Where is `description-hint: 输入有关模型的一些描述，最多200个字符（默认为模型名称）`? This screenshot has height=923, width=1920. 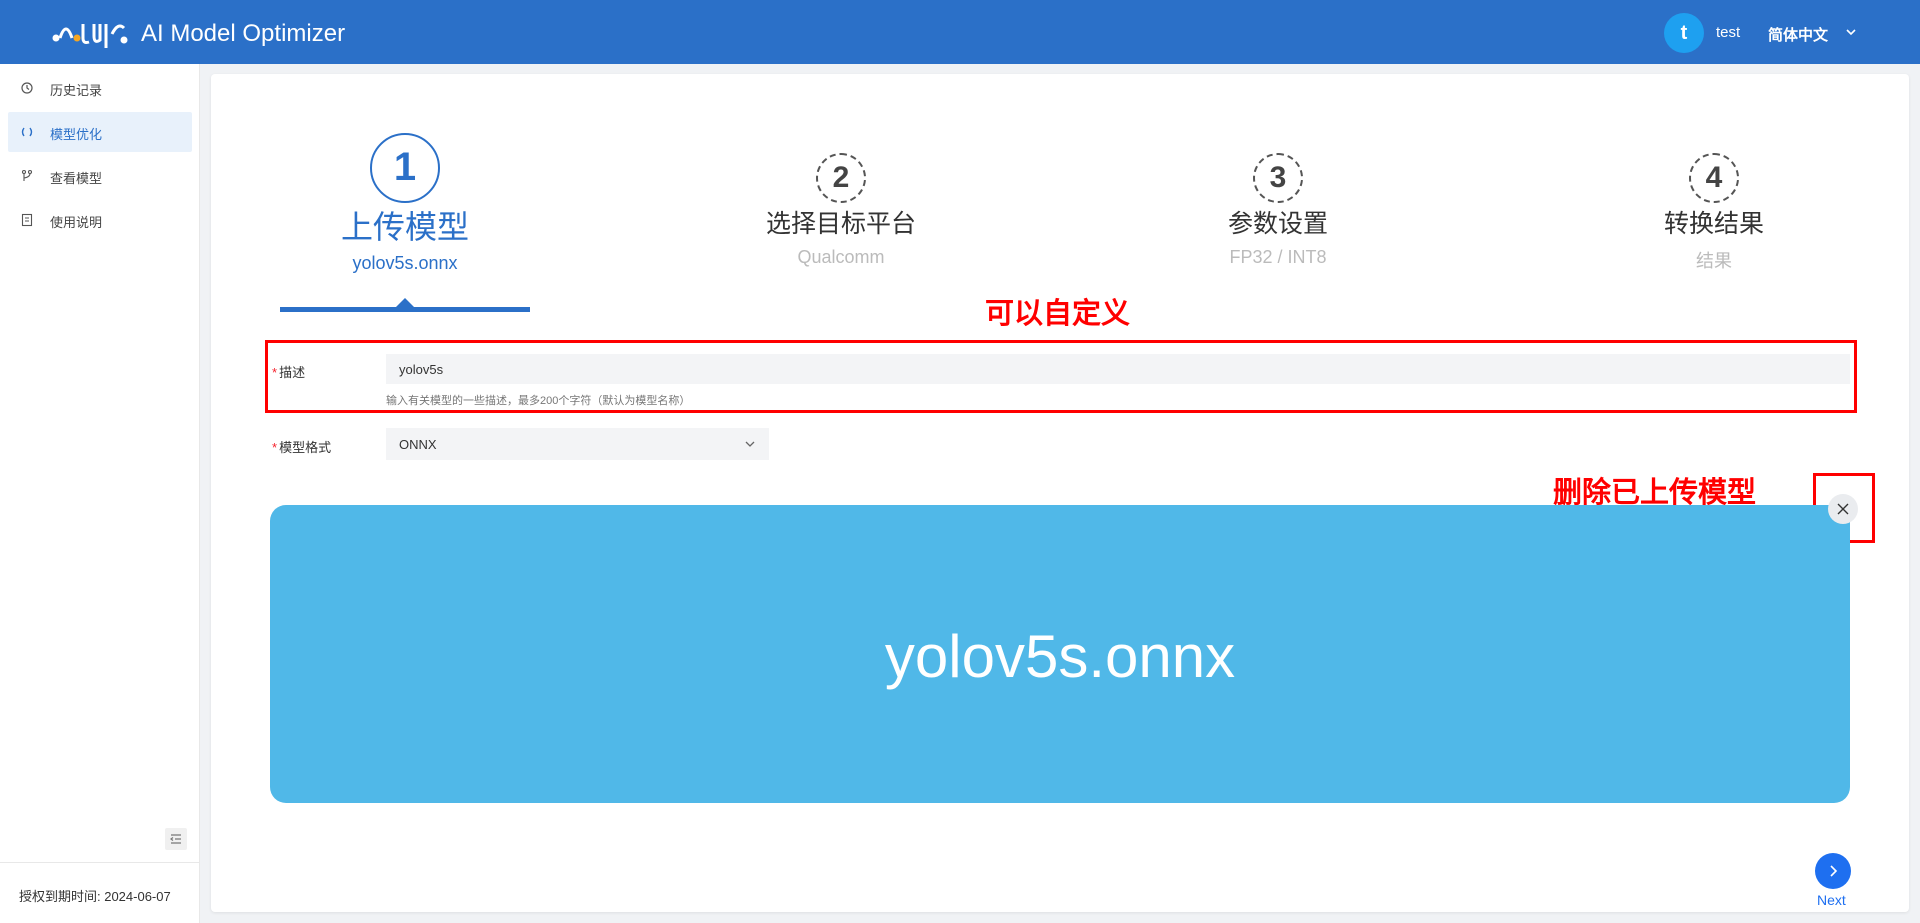 description-hint: 输入有关模型的一些描述，最多200个字符（默认为模型名称） is located at coordinates (538, 401).